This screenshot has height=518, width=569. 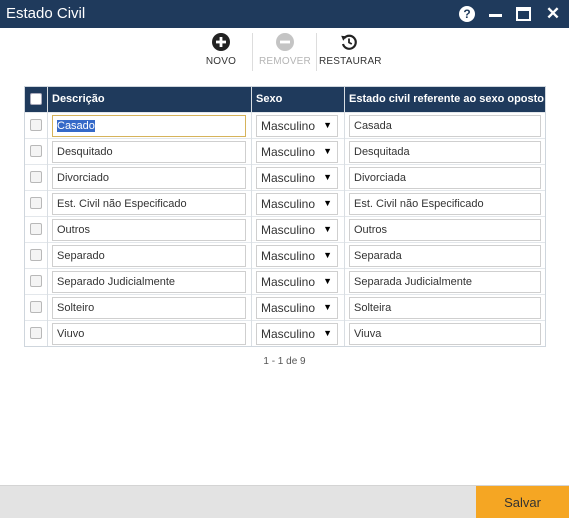 What do you see at coordinates (349, 42) in the screenshot?
I see `restore-icon` at bounding box center [349, 42].